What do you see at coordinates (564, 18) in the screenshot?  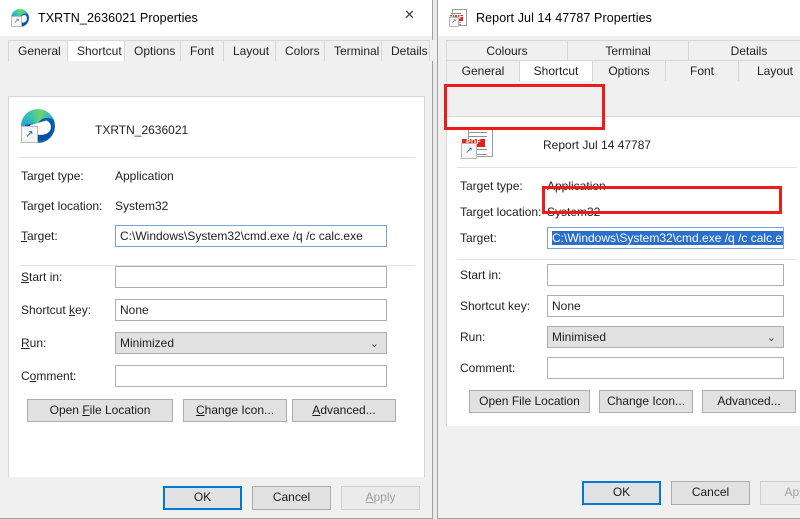 I see `right-window-title: Report Jul 14 47787 Properties` at bounding box center [564, 18].